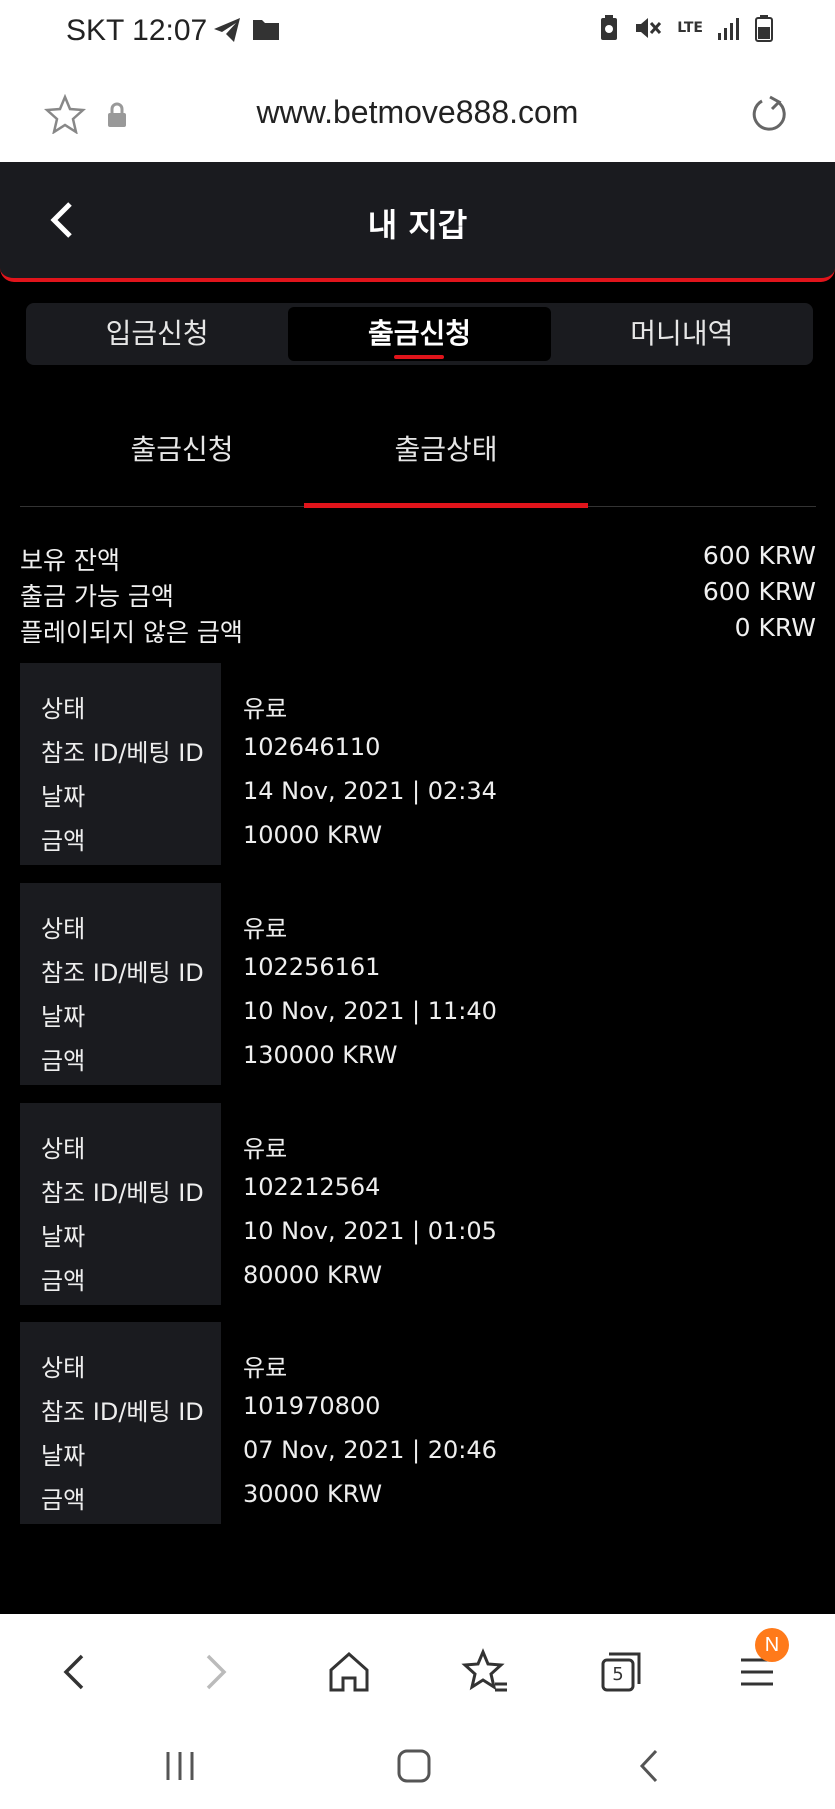  What do you see at coordinates (180, 1766) in the screenshot?
I see `recent-apps-icon` at bounding box center [180, 1766].